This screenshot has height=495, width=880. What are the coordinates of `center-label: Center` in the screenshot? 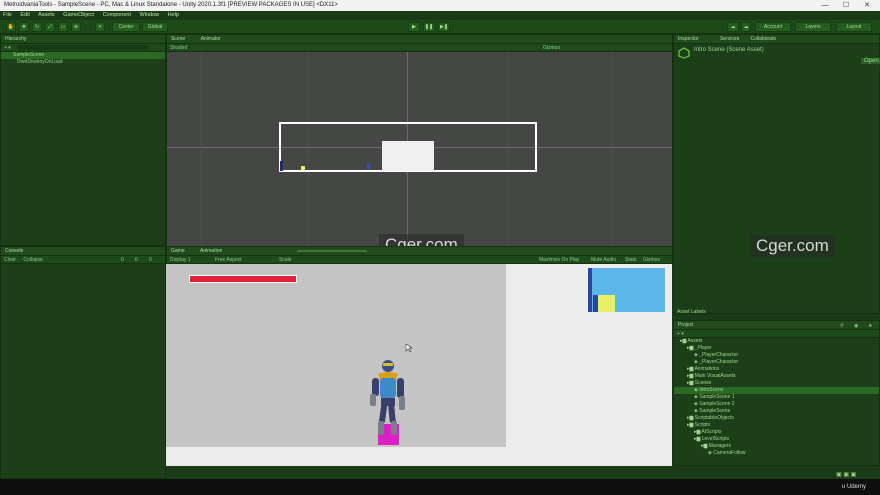 It's located at (126, 27).